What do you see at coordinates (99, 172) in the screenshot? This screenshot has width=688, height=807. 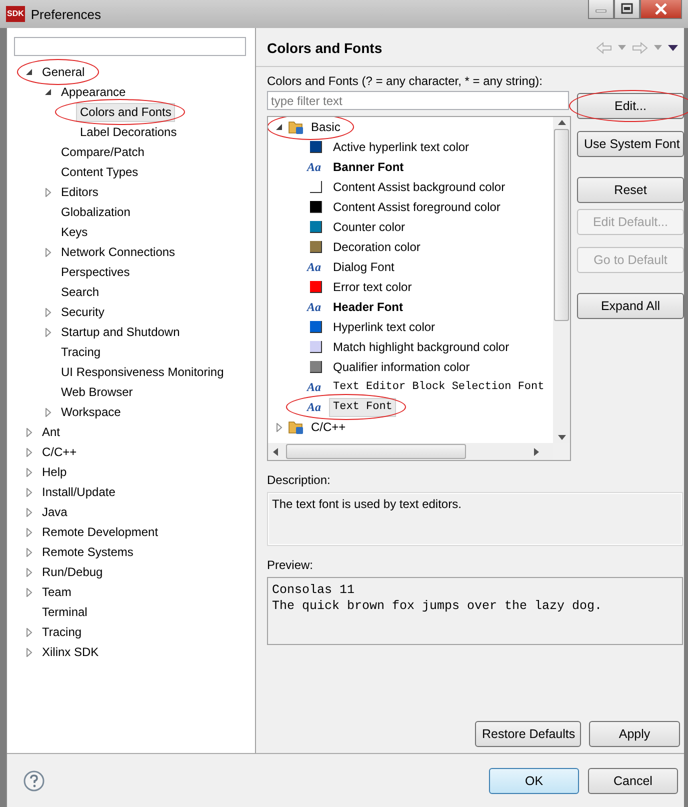 I see `tree-item: Content Types` at bounding box center [99, 172].